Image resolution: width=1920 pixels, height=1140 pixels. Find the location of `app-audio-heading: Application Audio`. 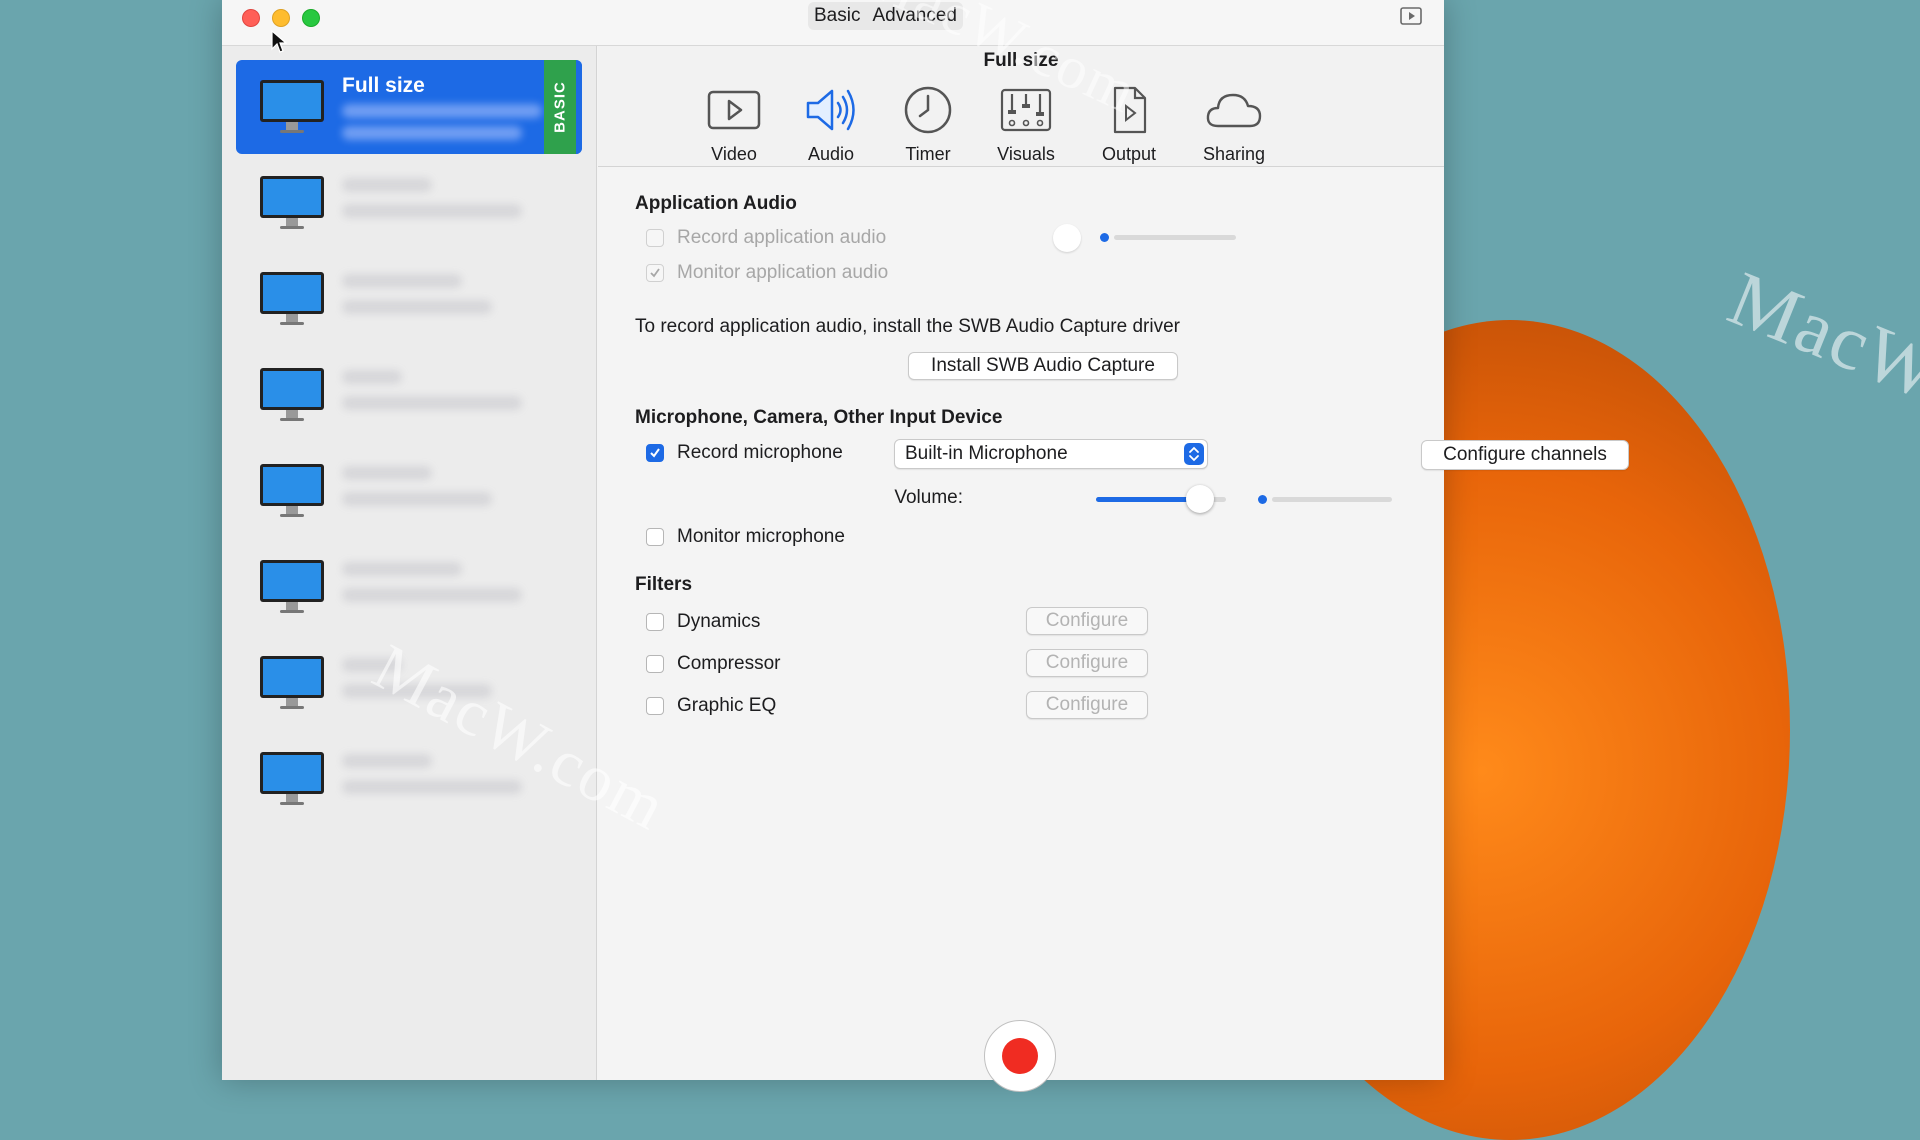

app-audio-heading: Application Audio is located at coordinates (716, 203).